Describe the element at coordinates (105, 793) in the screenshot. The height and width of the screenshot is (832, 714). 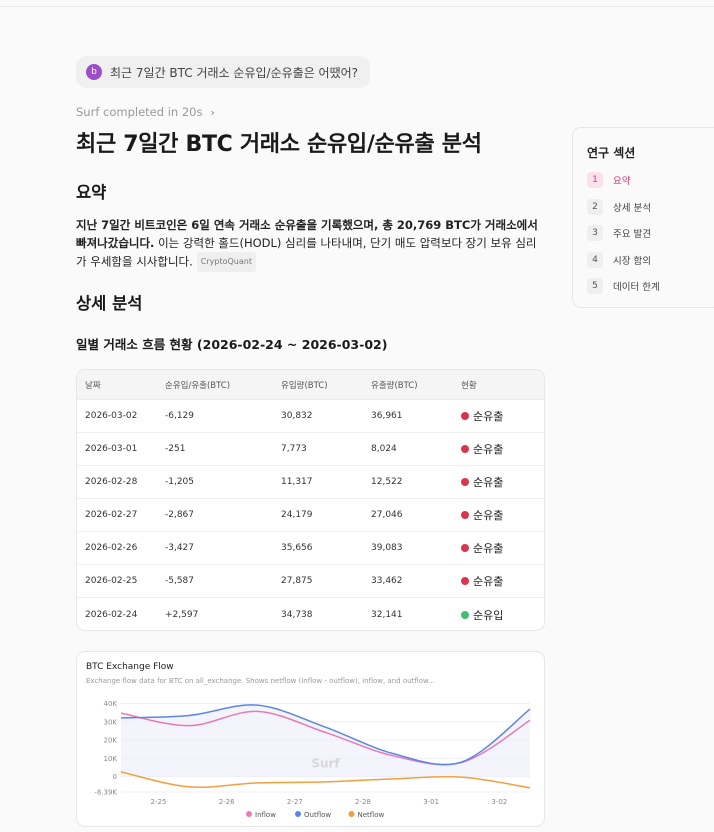
I see `y-tick-label: -8.39K` at that location.